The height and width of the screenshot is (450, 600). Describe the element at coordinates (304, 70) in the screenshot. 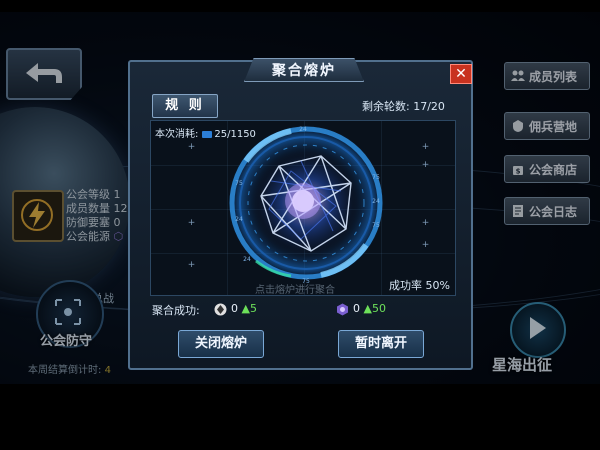

I see `dialog-title: 聚合熔炉` at that location.